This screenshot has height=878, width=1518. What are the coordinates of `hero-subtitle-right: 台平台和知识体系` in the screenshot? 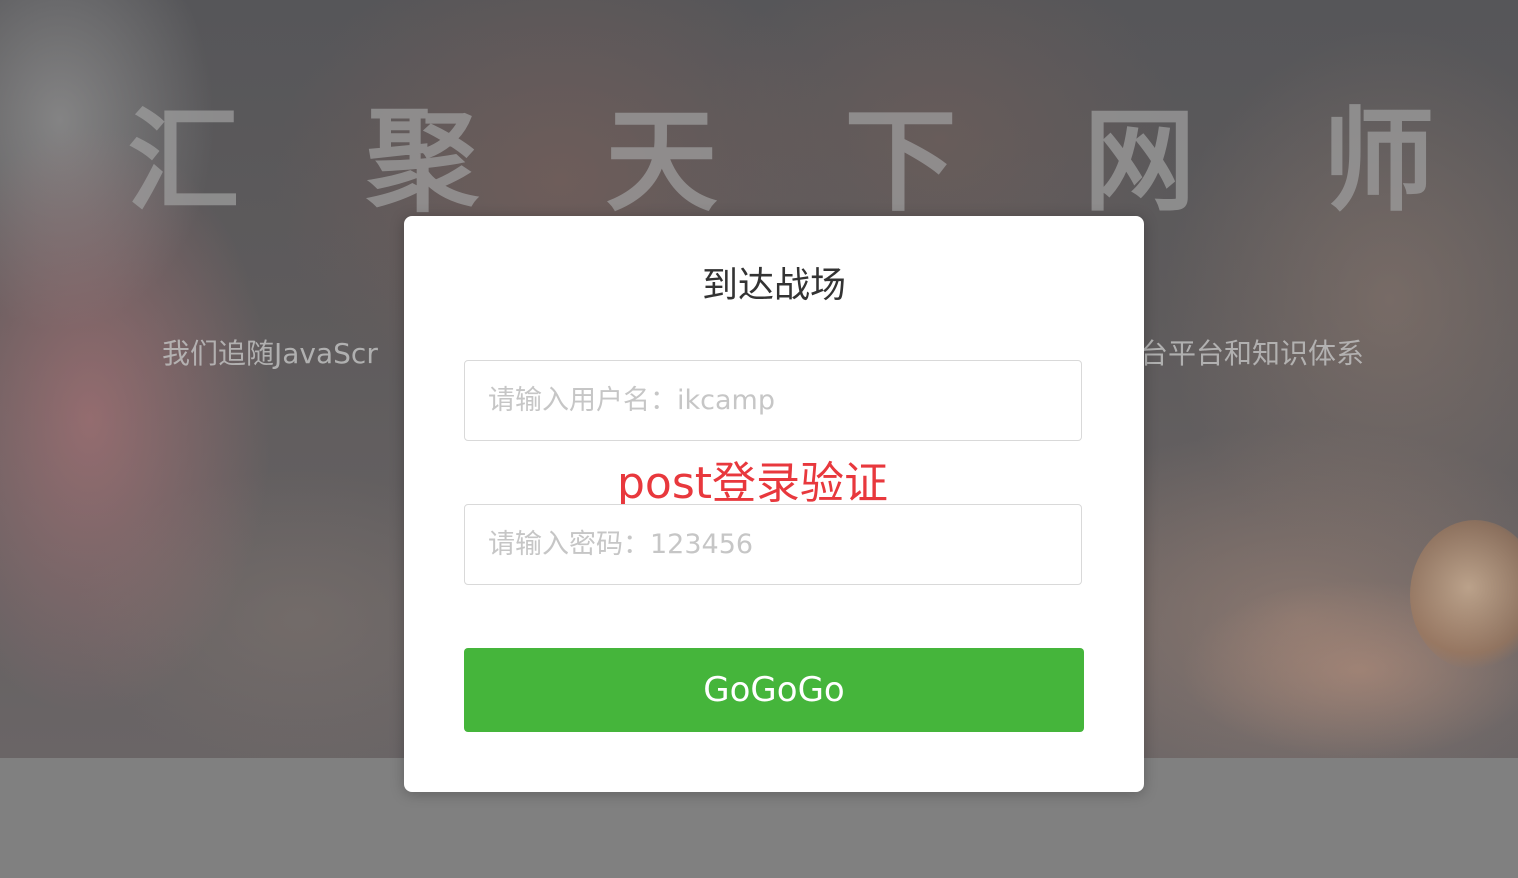 It's located at (1252, 353).